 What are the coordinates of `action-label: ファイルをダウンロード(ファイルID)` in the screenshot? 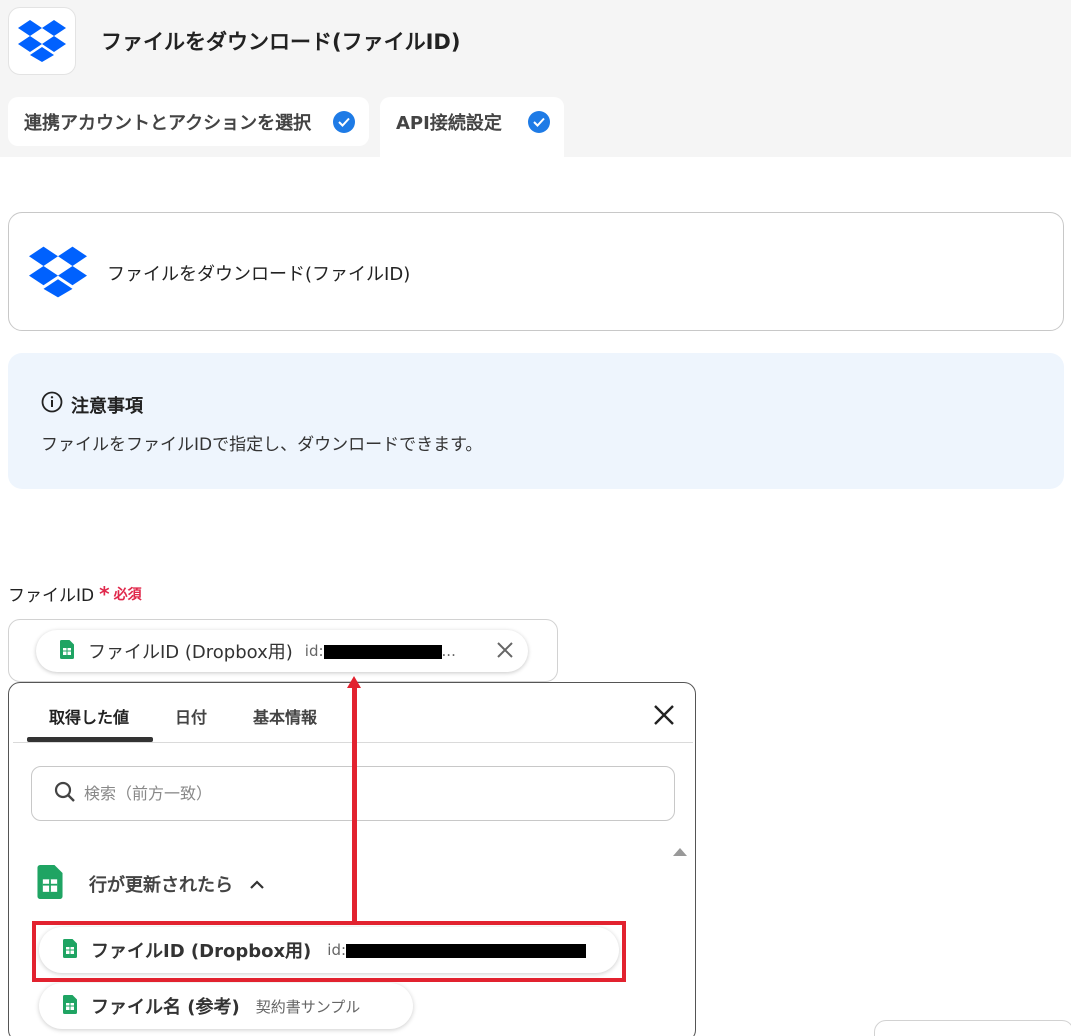 It's located at (259, 274).